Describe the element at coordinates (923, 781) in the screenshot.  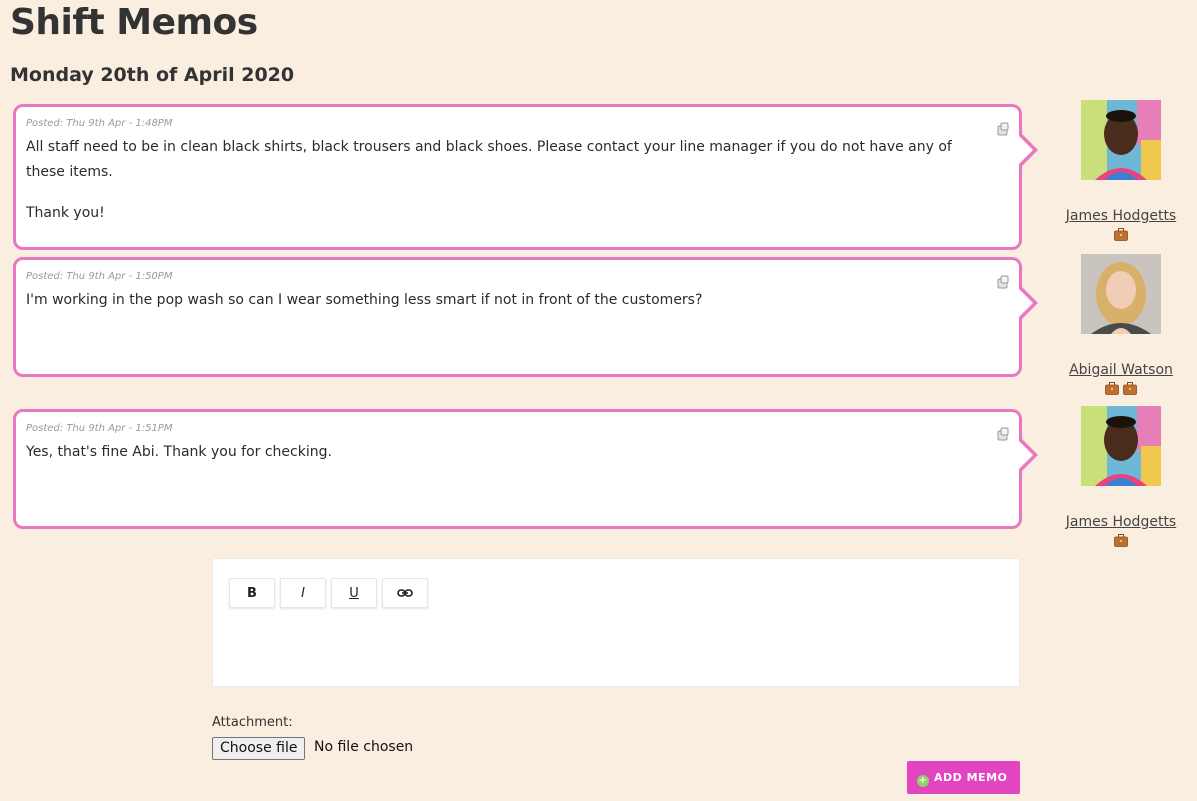
I see `plus-circle-icon: +` at that location.